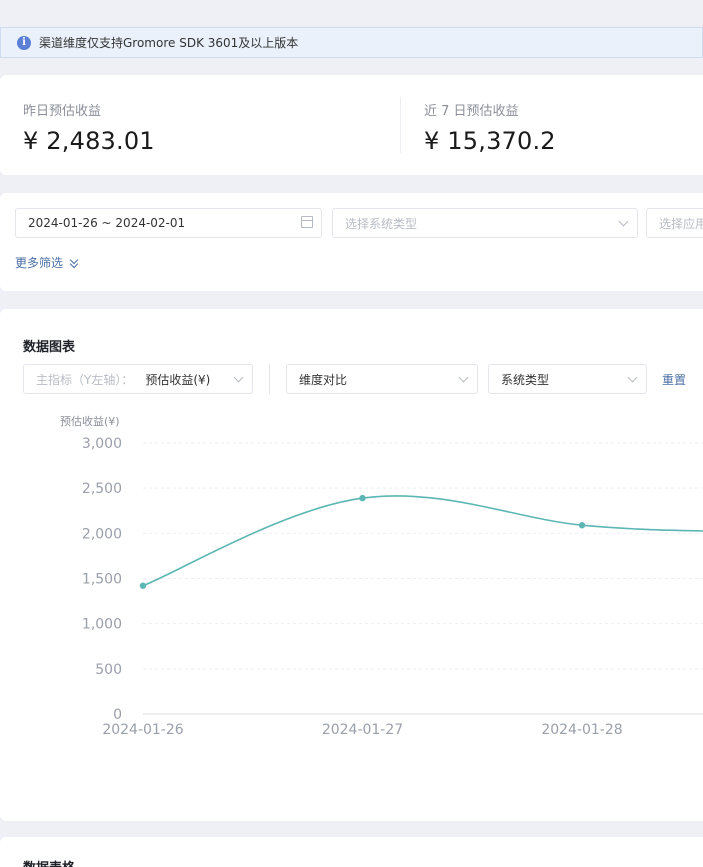  I want to click on app-select: 选择应用, so click(674, 223).